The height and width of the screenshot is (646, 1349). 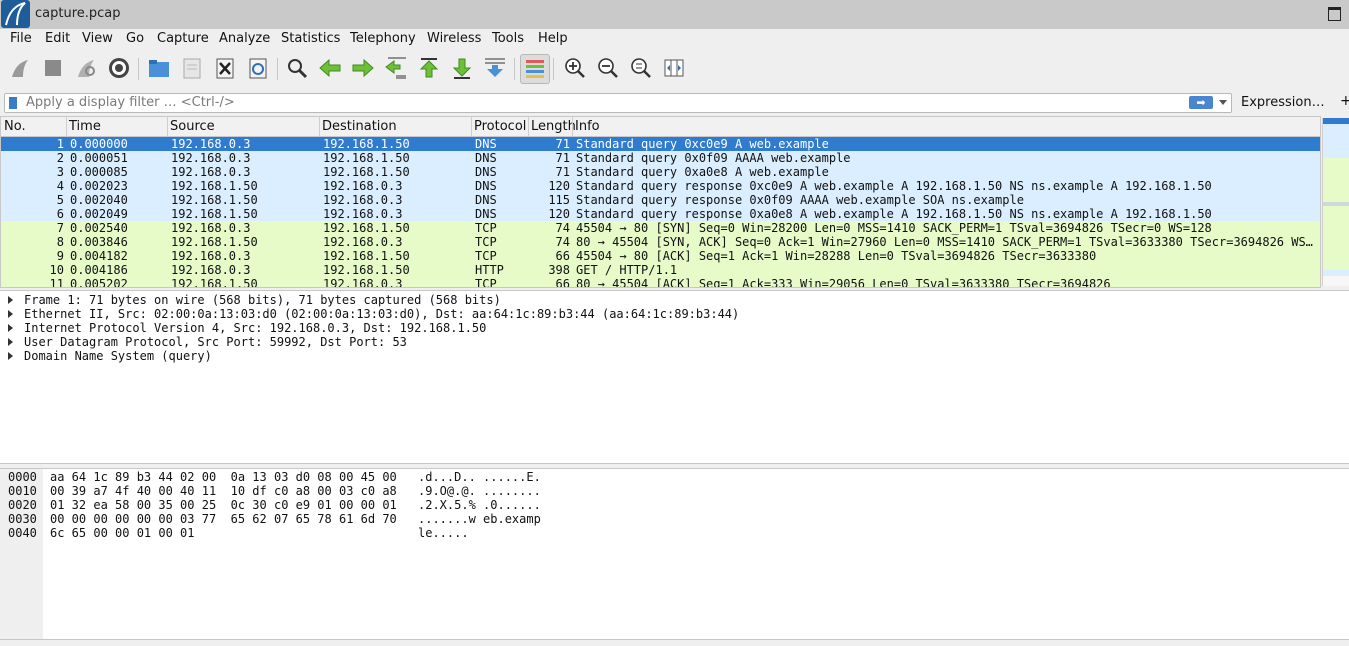 What do you see at coordinates (60, 214) in the screenshot?
I see `packet-cell-no: 6` at bounding box center [60, 214].